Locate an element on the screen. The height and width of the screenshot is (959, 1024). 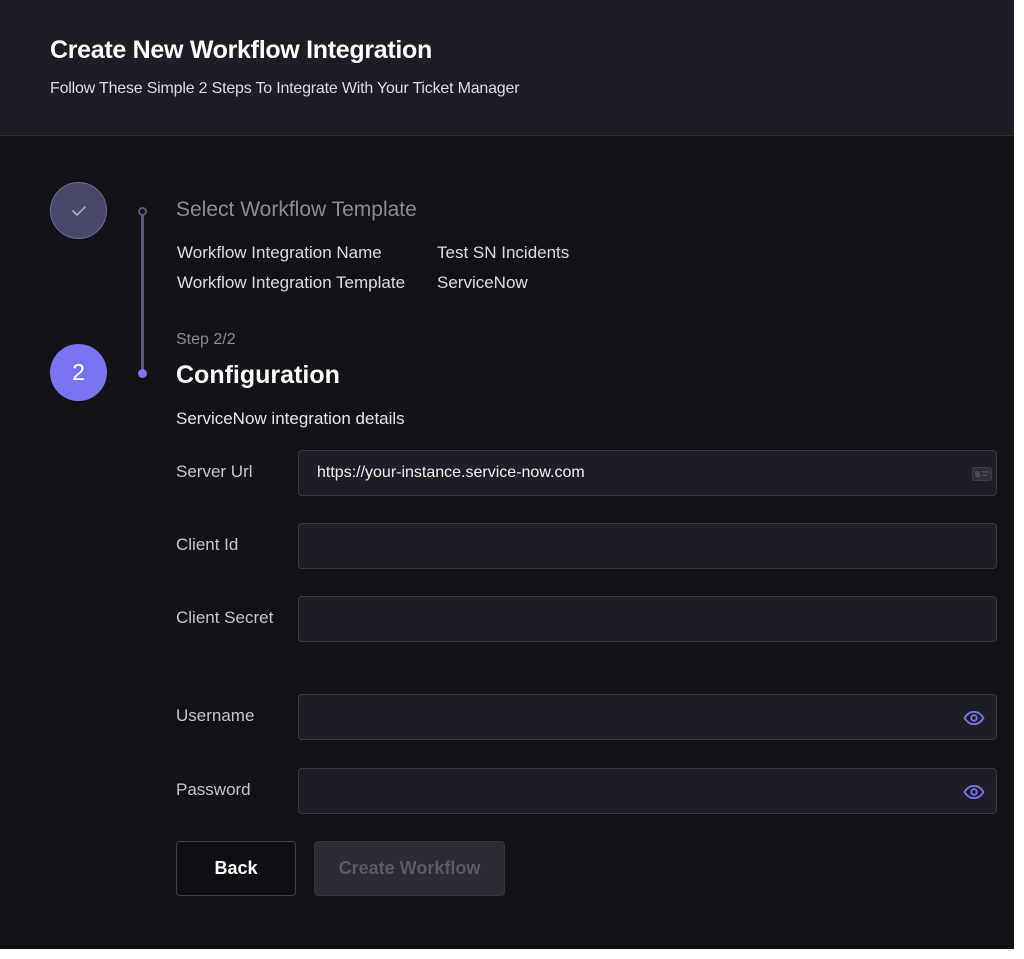
client-secret-input is located at coordinates (647, 619).